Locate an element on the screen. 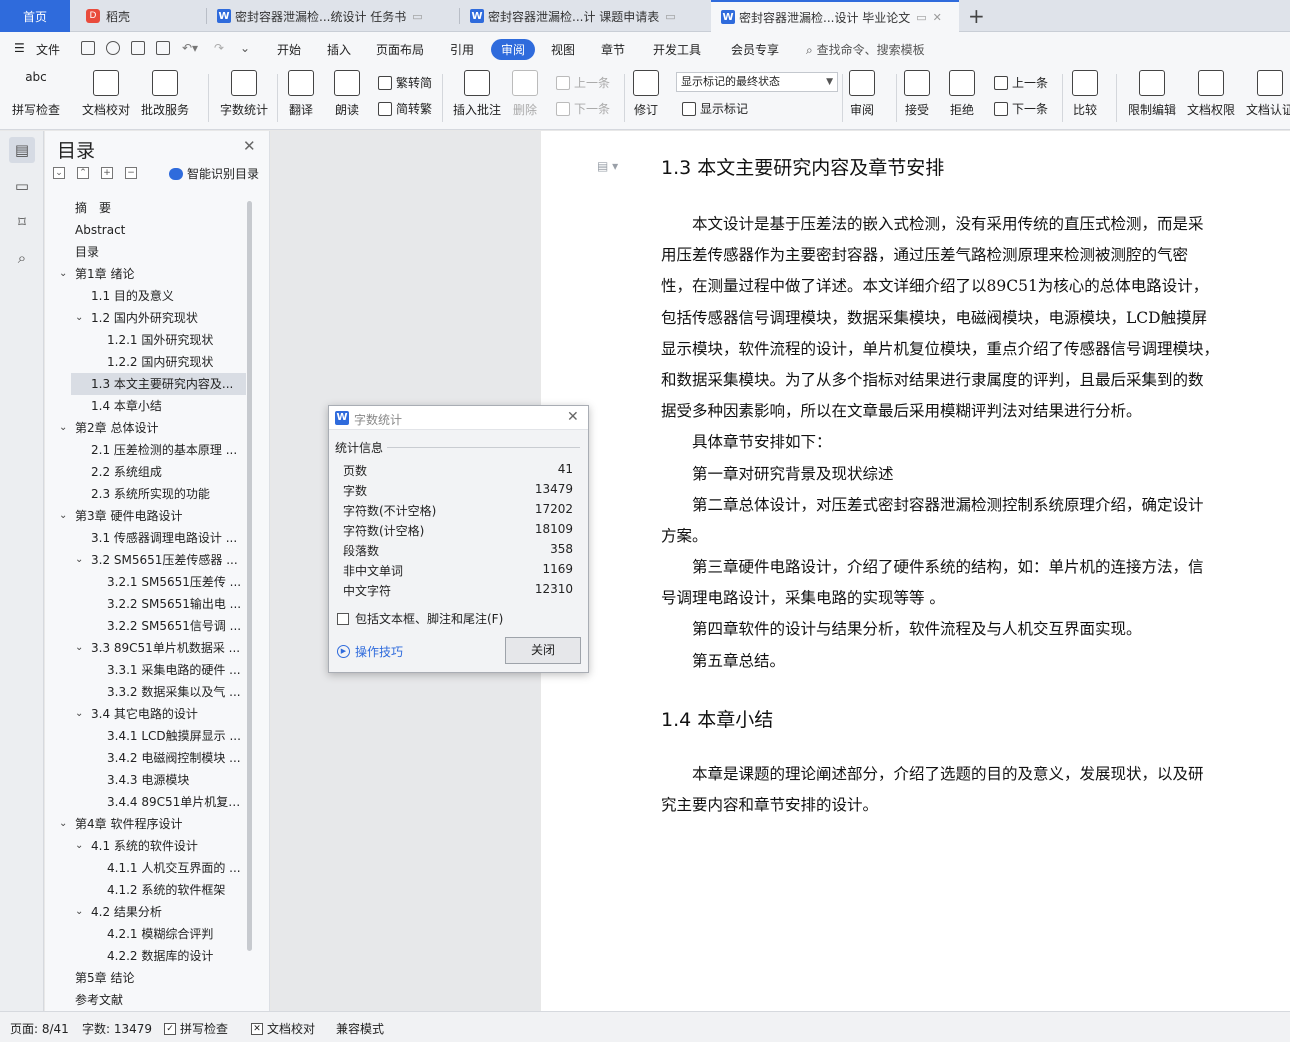 The image size is (1290, 1042). translate-button: 翻译 is located at coordinates (301, 94).